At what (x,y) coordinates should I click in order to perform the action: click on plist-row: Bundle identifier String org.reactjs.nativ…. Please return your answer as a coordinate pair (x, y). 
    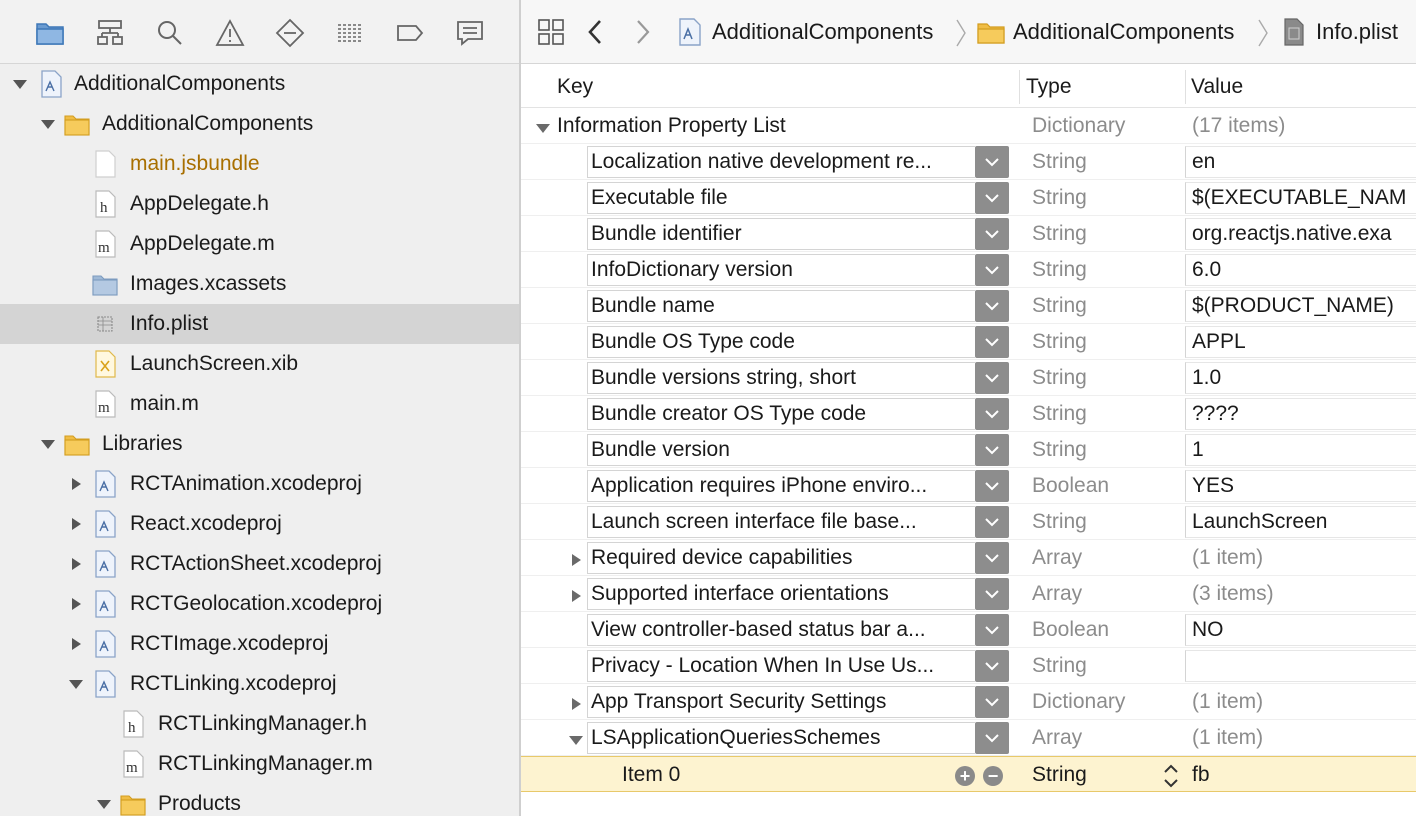
    Looking at the image, I should click on (968, 234).